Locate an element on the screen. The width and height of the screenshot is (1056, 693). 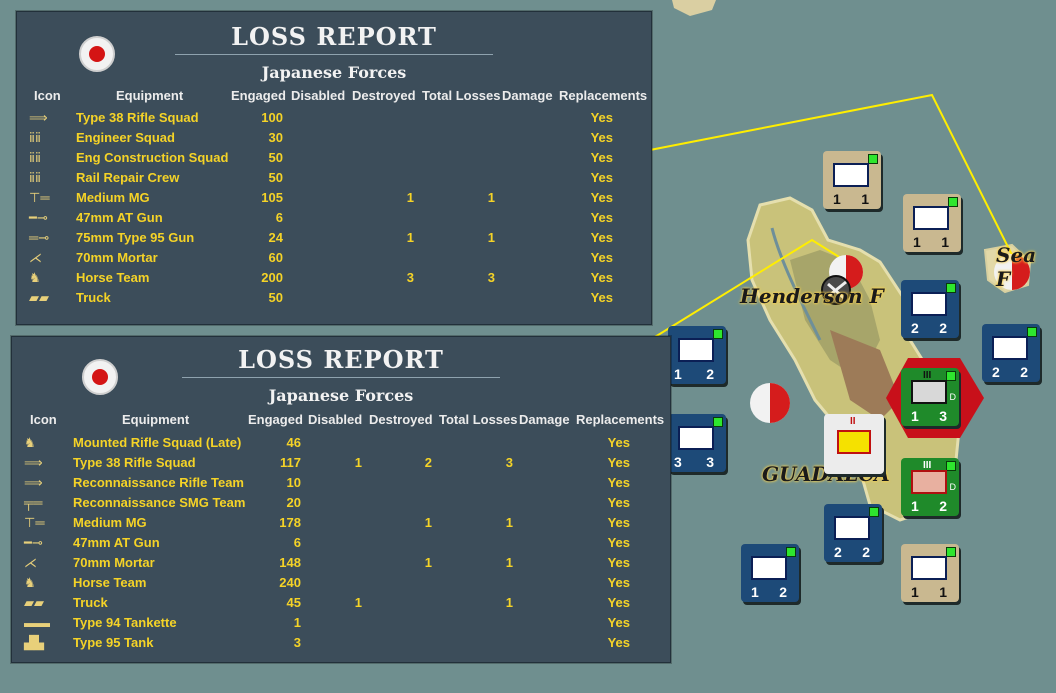
land-counter: III D 1 3 is located at coordinates (930, 397).